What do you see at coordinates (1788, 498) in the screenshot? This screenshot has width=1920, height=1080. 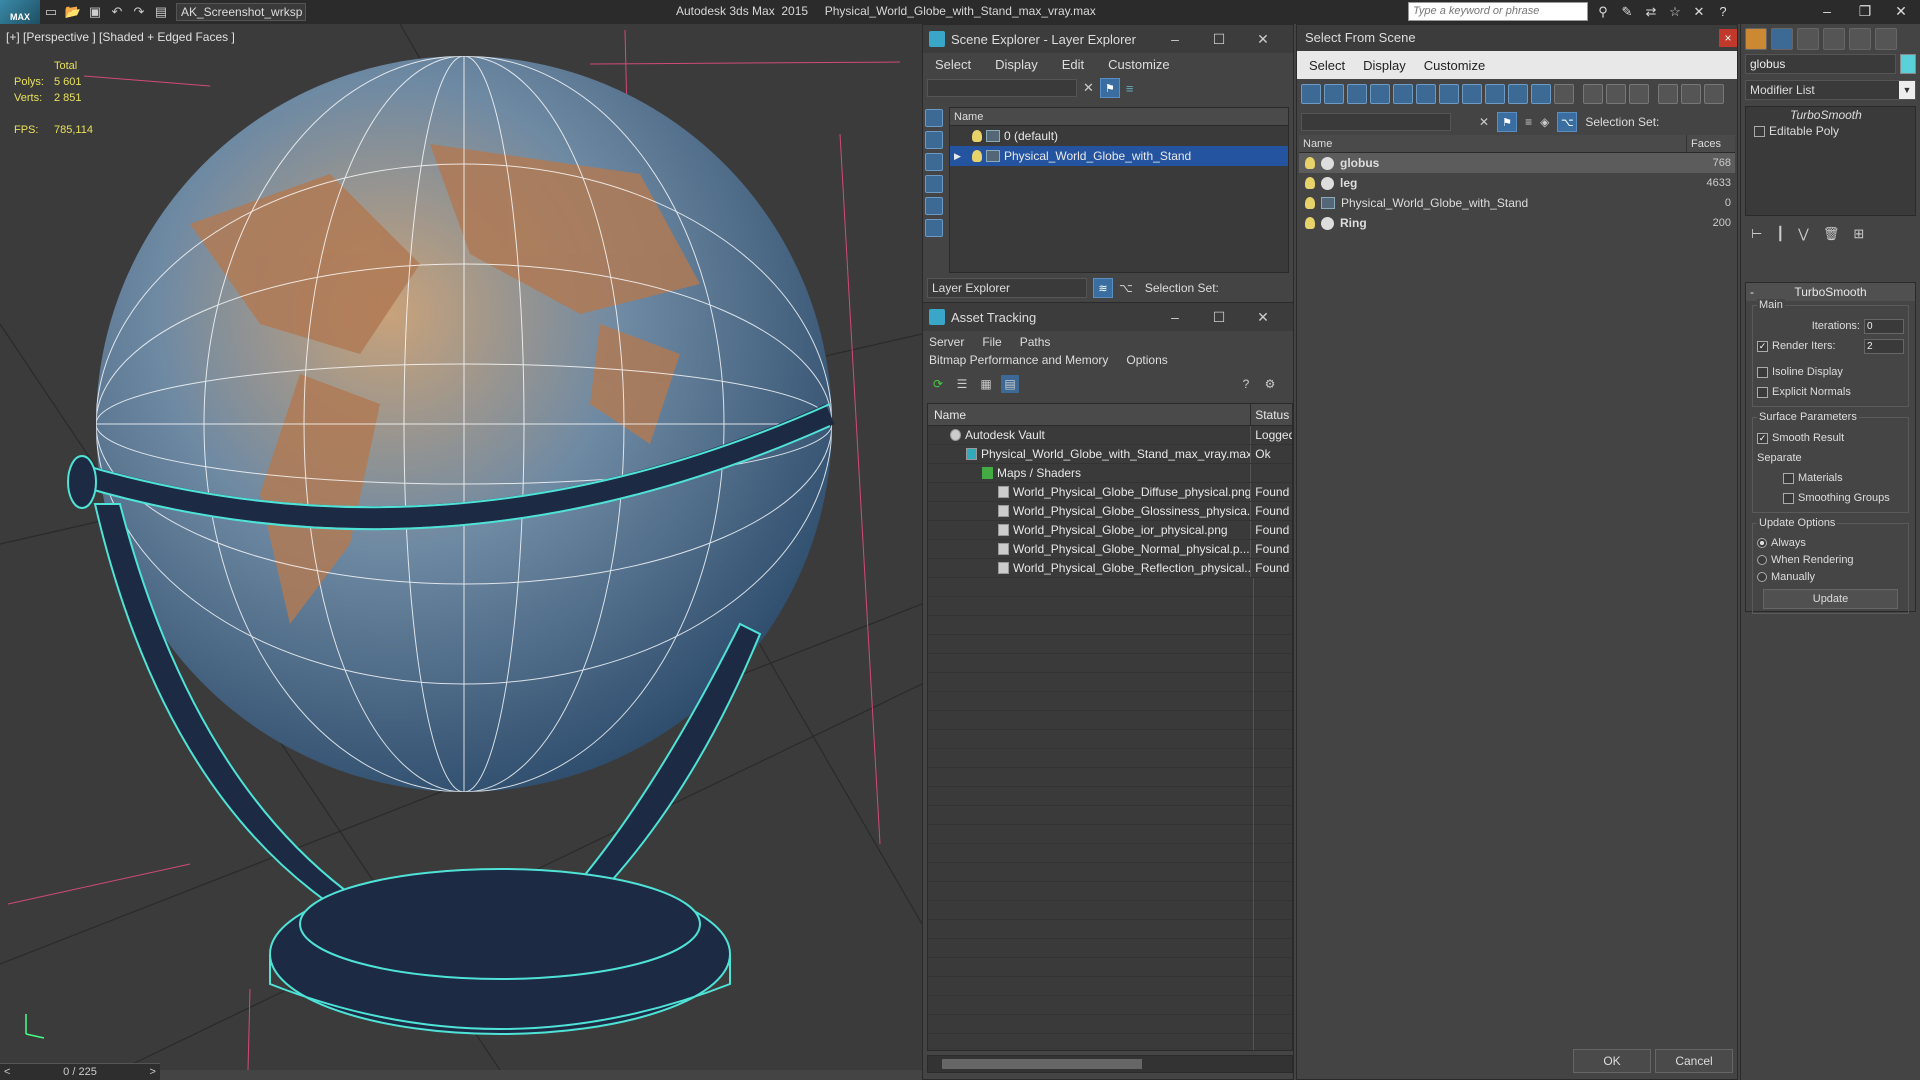 I see `smoothing-groups-checkbox` at bounding box center [1788, 498].